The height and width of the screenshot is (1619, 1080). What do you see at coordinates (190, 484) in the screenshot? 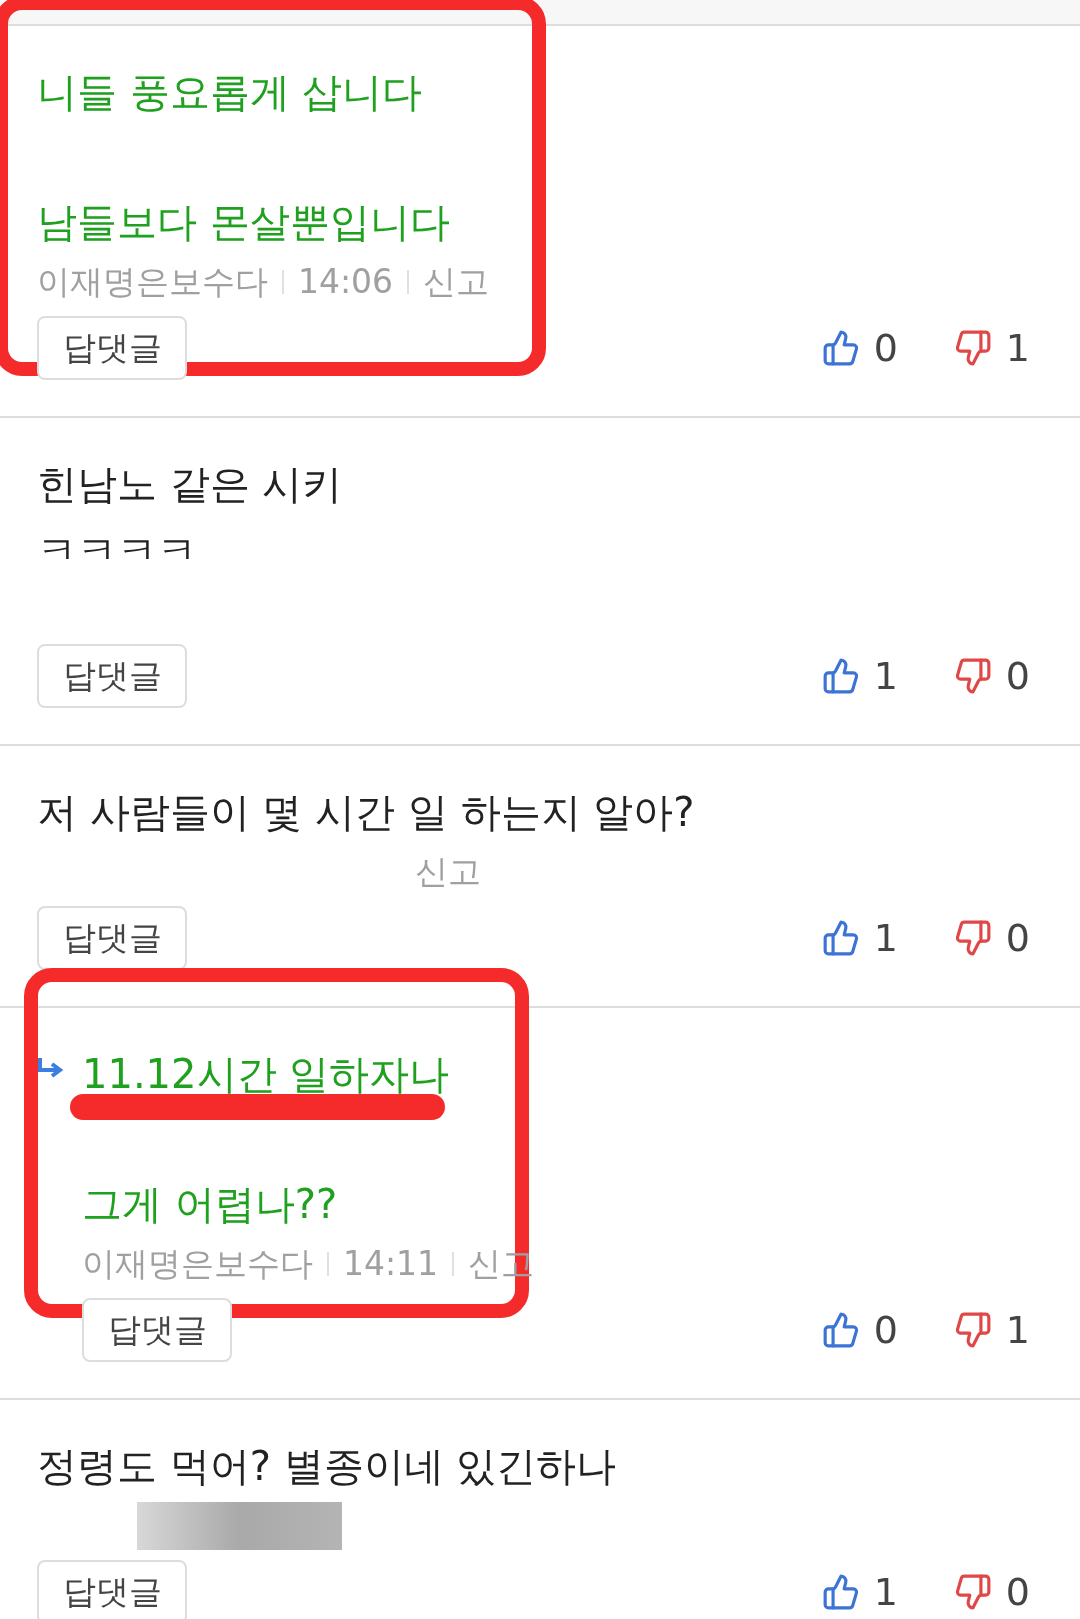
I see `comment-text: 힌남노 같은 시키` at bounding box center [190, 484].